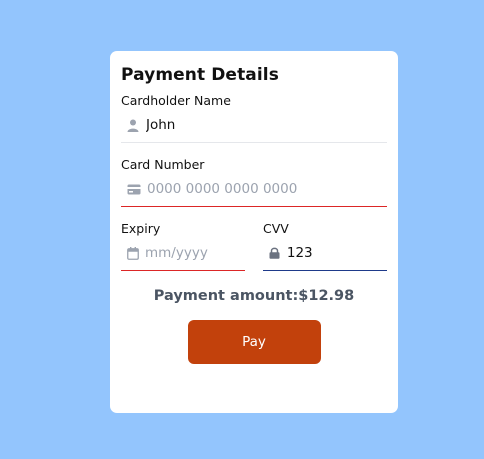 The width and height of the screenshot is (484, 459). I want to click on cvv-label: CVV, so click(276, 228).